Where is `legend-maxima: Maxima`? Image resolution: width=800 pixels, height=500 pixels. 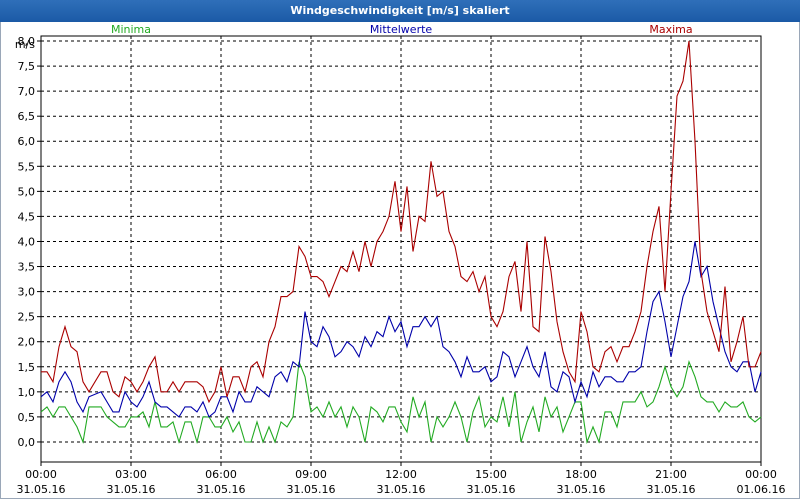
legend-maxima: Maxima is located at coordinates (670, 29).